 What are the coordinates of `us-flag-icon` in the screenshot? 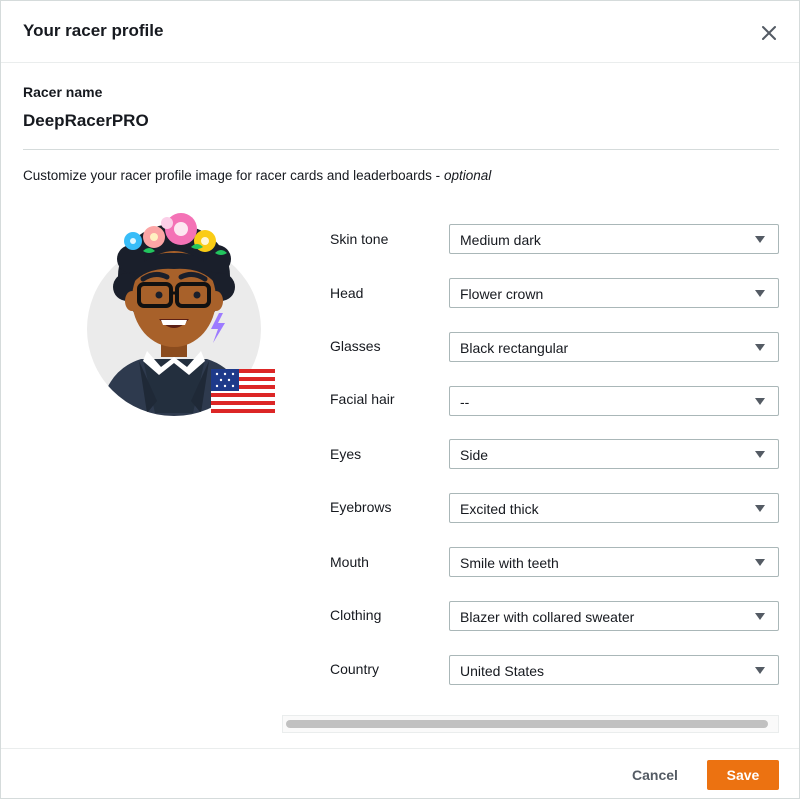 It's located at (243, 391).